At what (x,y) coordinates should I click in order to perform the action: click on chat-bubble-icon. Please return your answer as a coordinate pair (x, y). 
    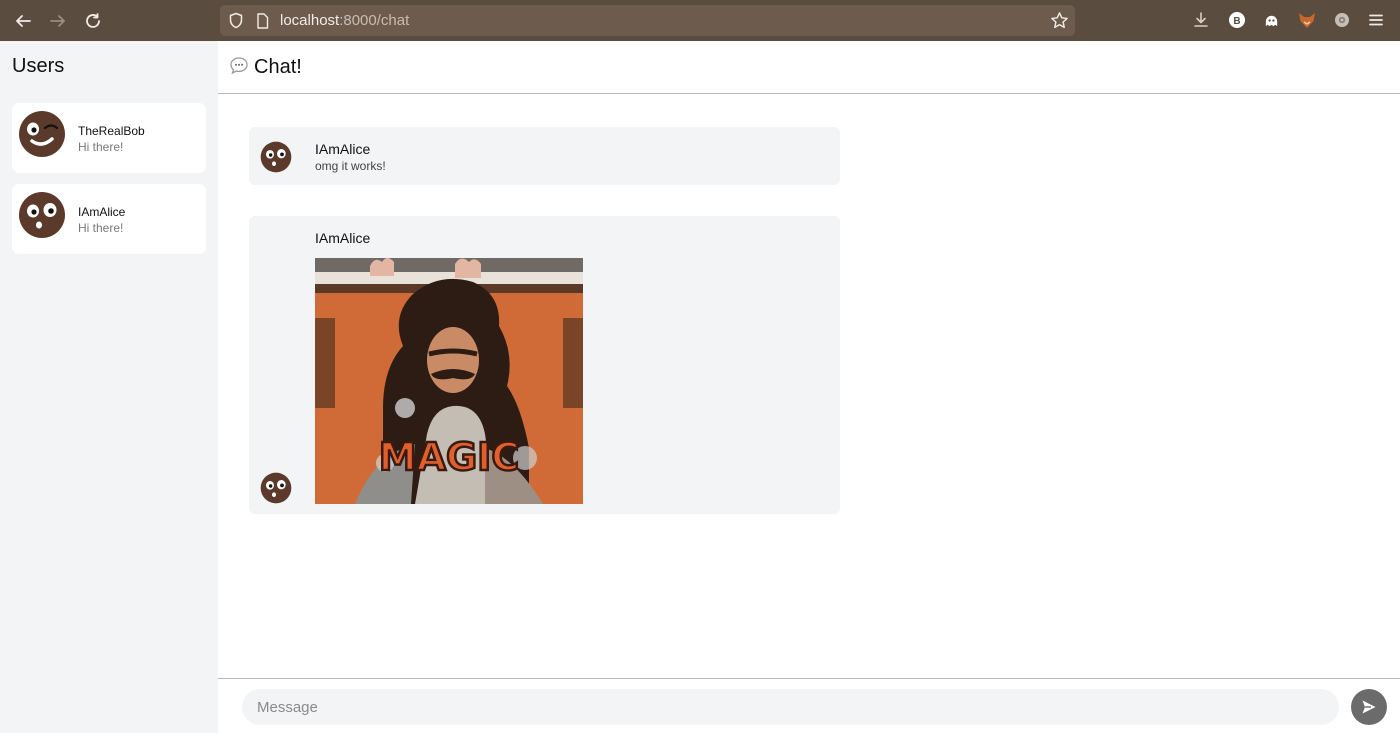
    Looking at the image, I should click on (239, 66).